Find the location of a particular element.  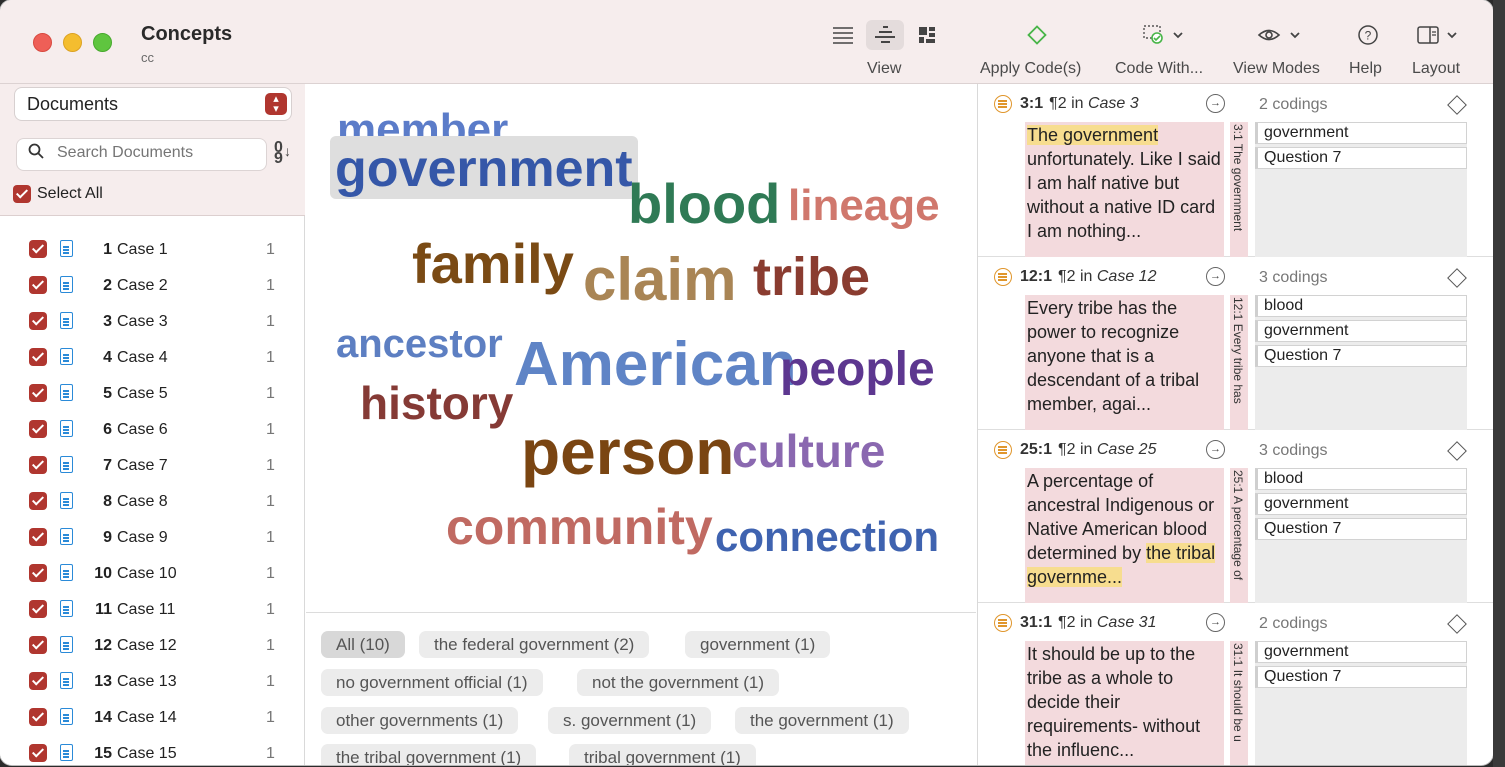

cloud-word-ancestor: ancestor is located at coordinates (419, 344).